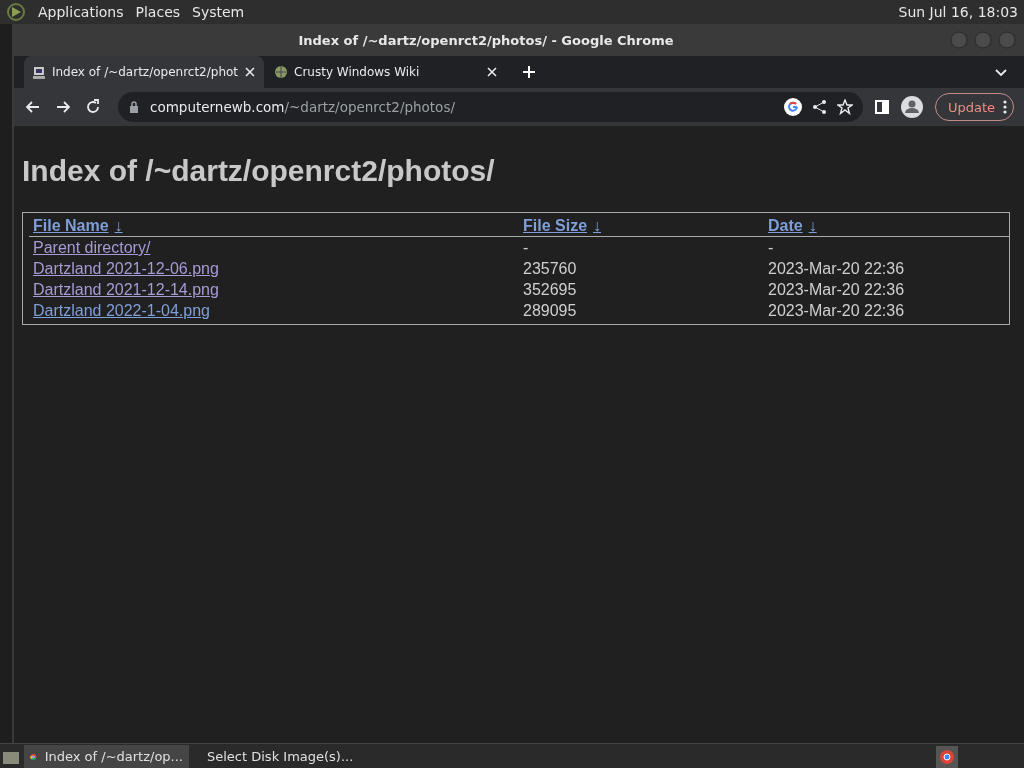 This screenshot has width=1024, height=768. I want to click on size-cell-text: 235760, so click(550, 269).